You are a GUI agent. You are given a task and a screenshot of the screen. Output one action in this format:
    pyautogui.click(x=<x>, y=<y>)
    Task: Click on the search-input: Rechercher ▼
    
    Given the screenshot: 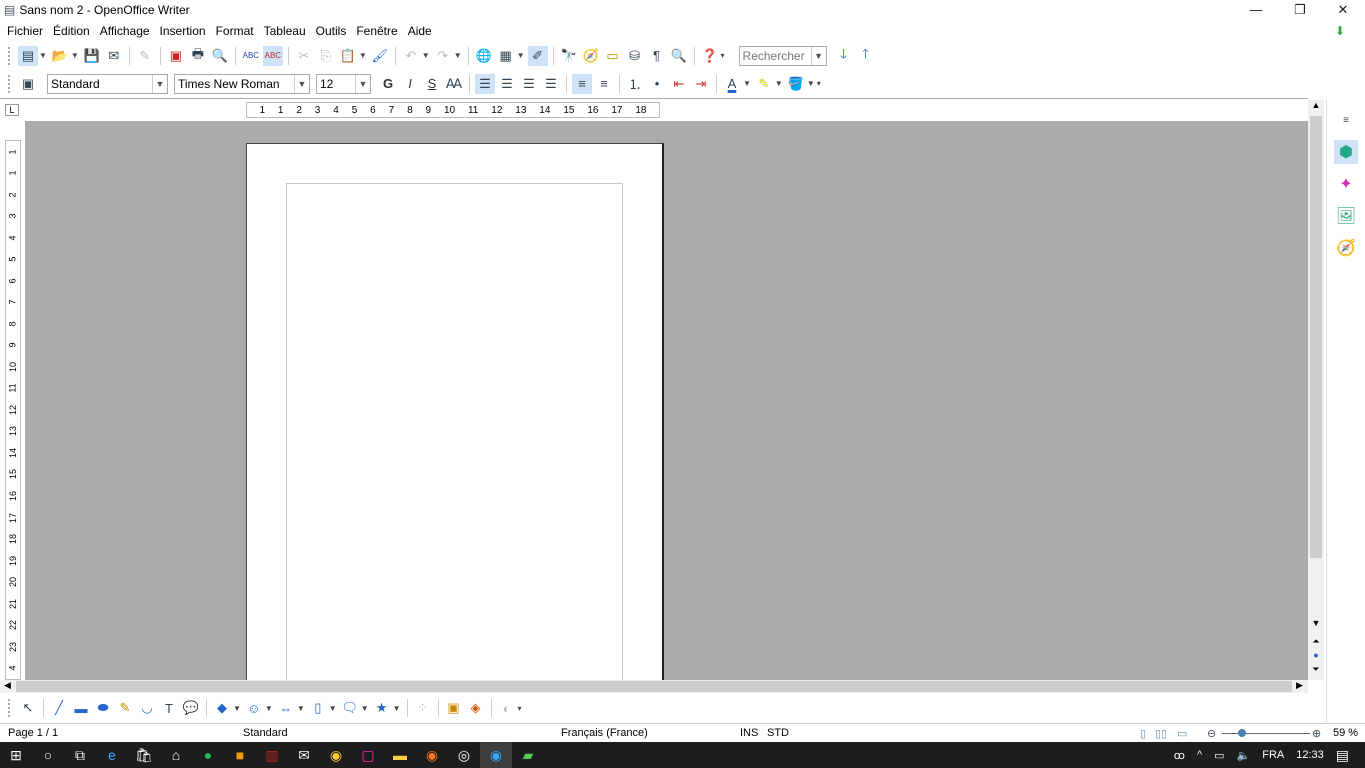 What is the action you would take?
    pyautogui.click(x=782, y=55)
    